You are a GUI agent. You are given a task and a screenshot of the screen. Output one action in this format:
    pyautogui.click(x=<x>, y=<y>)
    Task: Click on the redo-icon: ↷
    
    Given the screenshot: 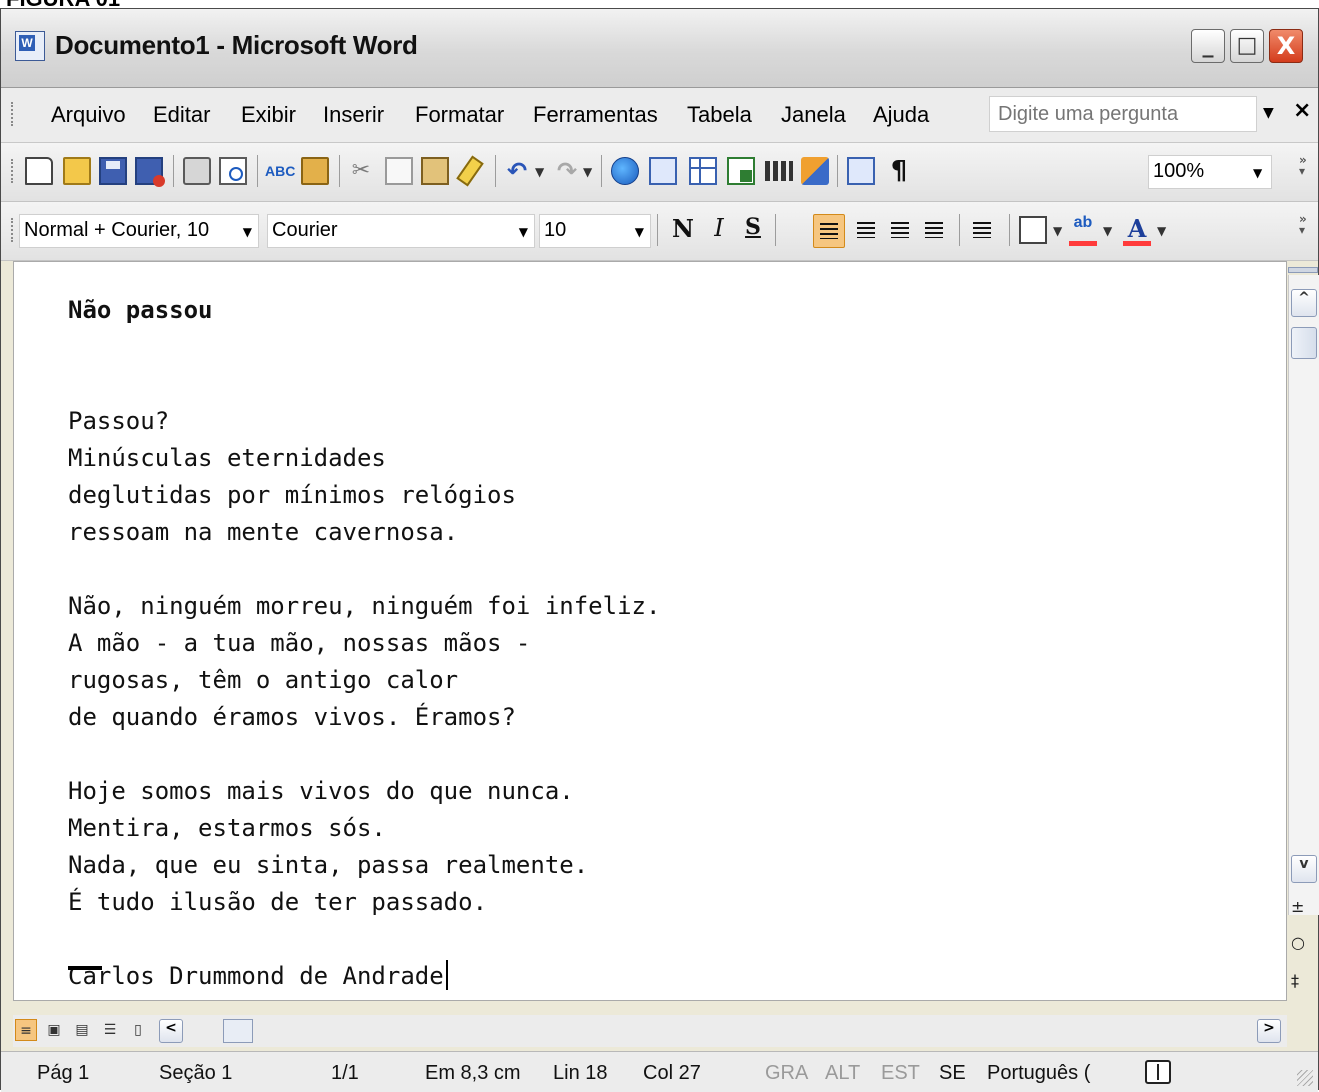 What is the action you would take?
    pyautogui.click(x=567, y=171)
    